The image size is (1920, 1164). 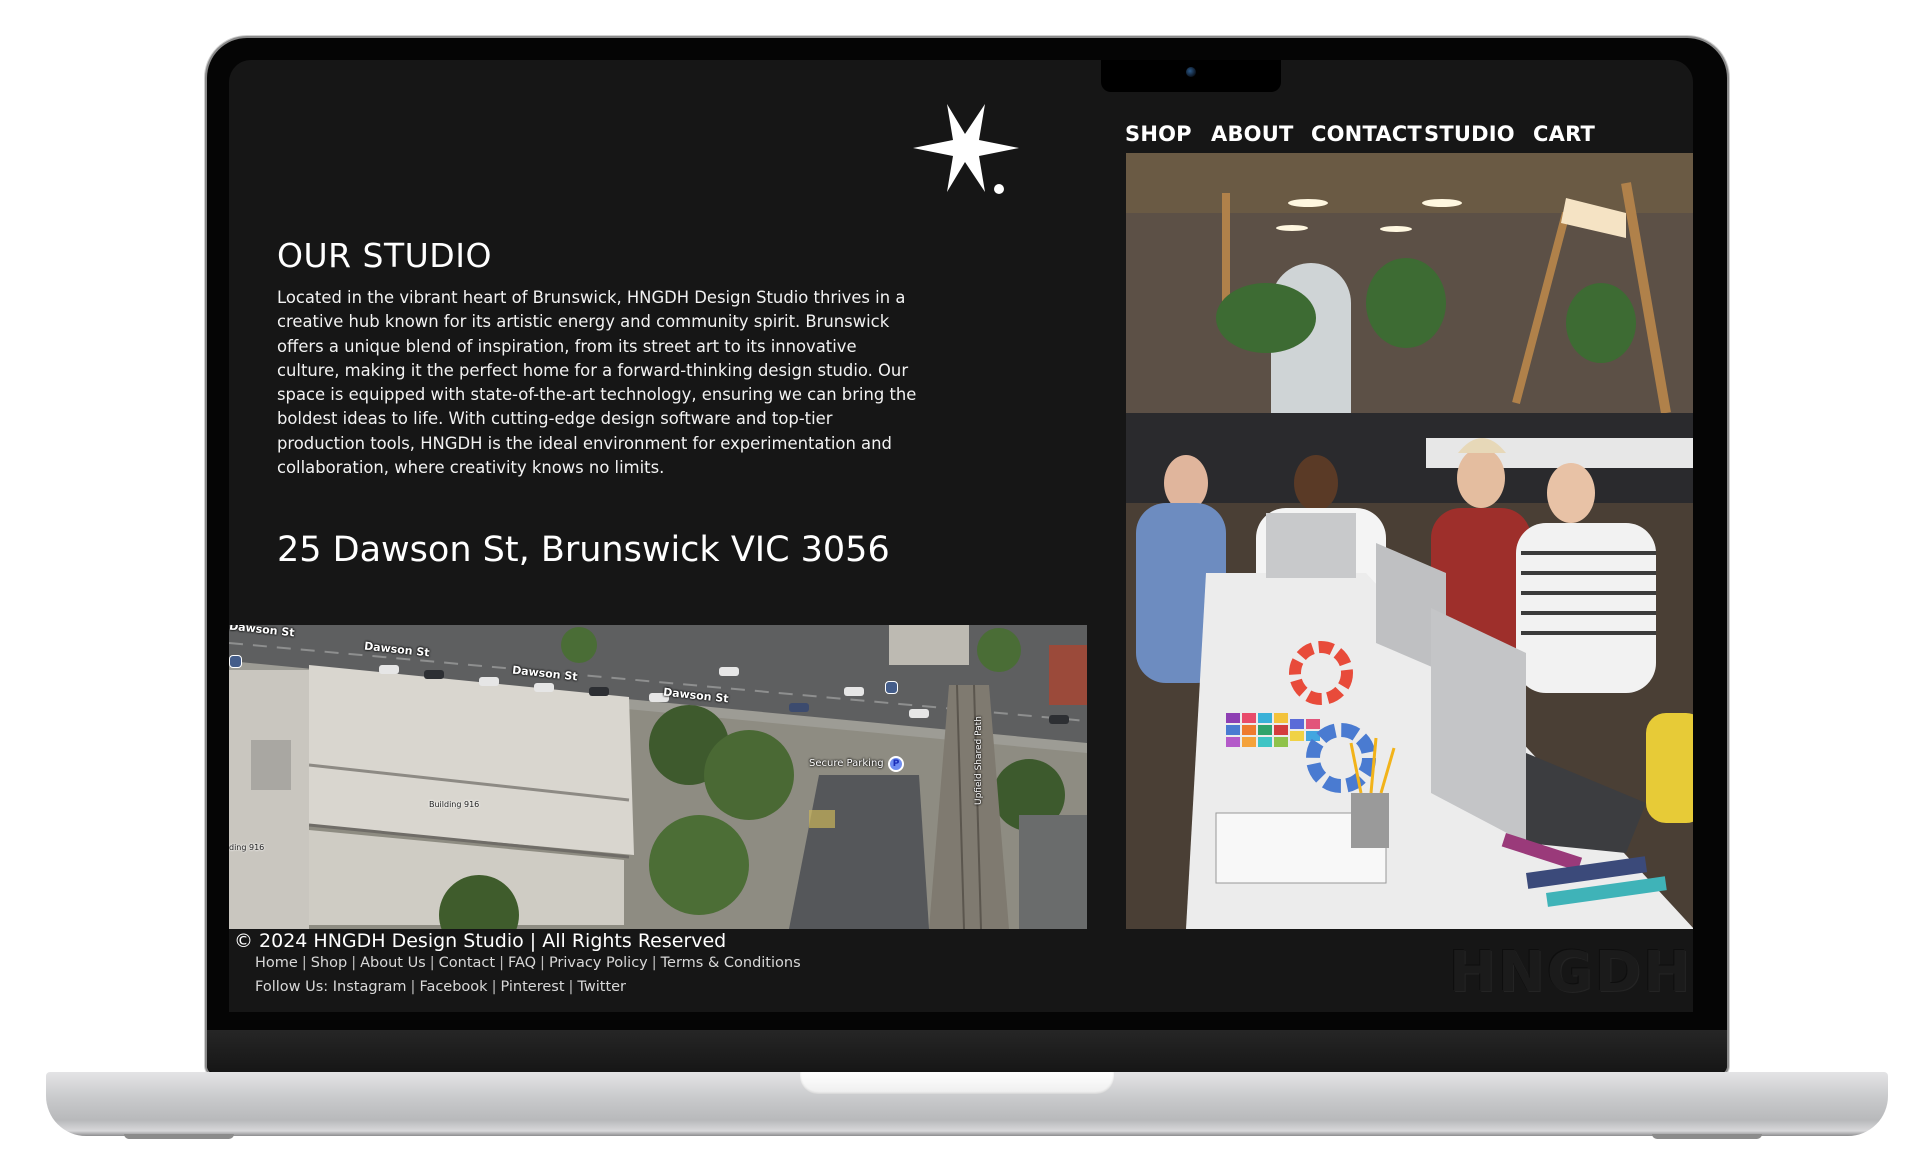 I want to click on camera-notch, so click(x=1191, y=76).